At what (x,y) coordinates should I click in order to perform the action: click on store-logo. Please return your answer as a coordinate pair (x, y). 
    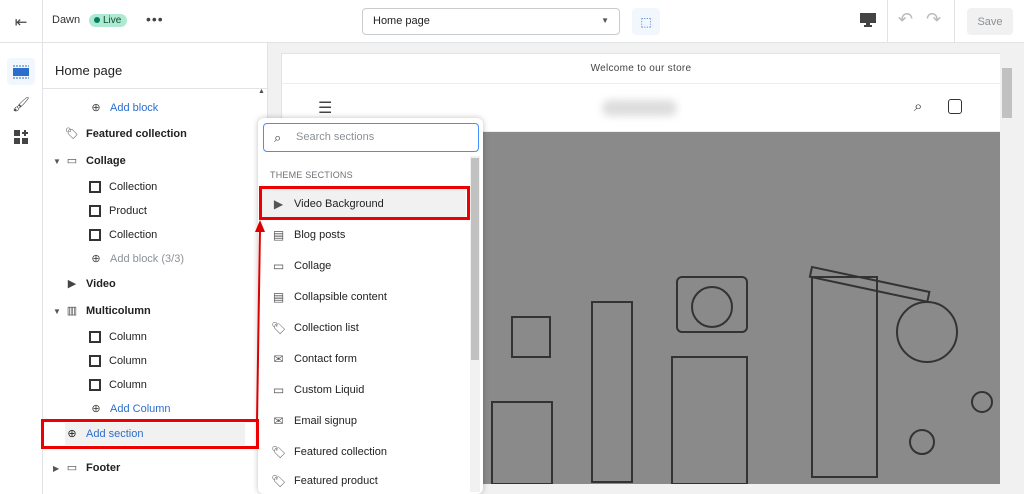
    Looking at the image, I should click on (639, 108).